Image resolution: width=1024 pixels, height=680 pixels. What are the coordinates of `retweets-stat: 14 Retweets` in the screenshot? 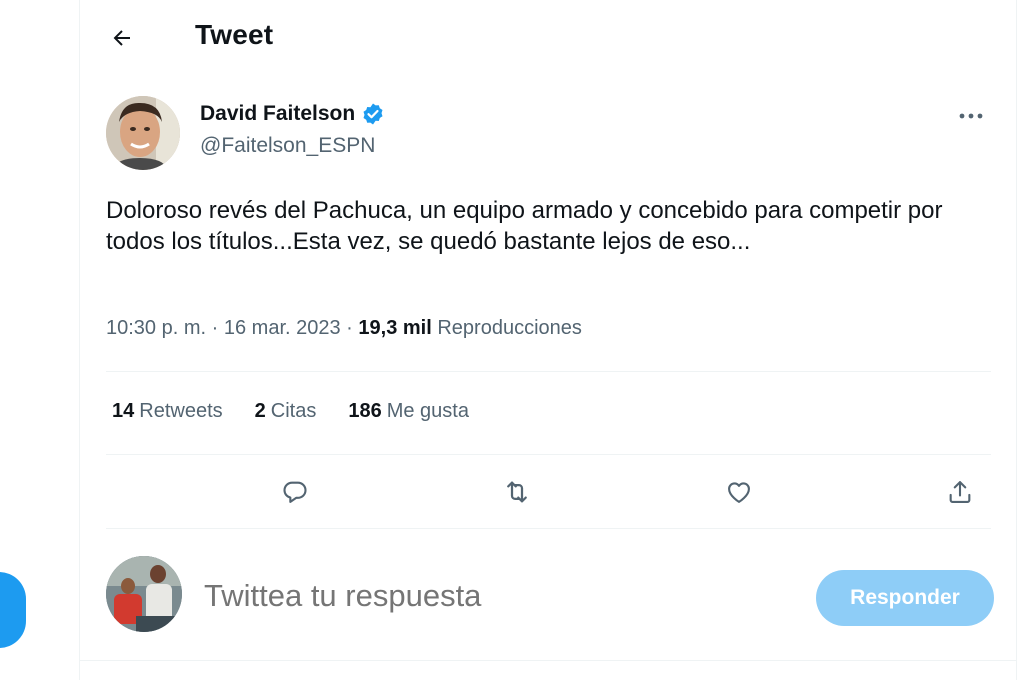 It's located at (167, 411).